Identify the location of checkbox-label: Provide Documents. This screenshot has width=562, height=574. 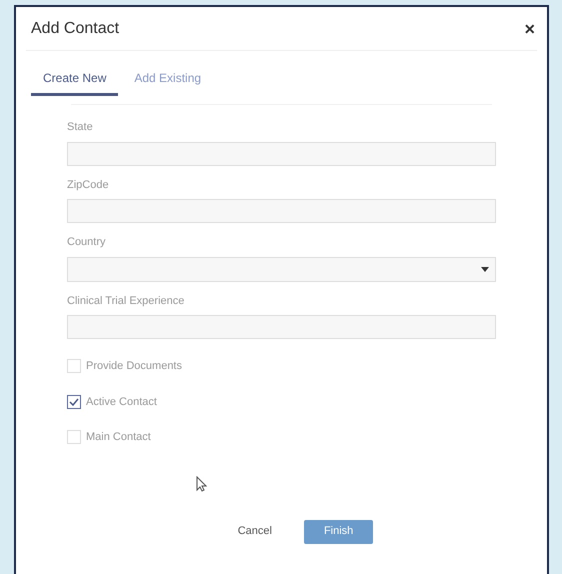
(134, 366).